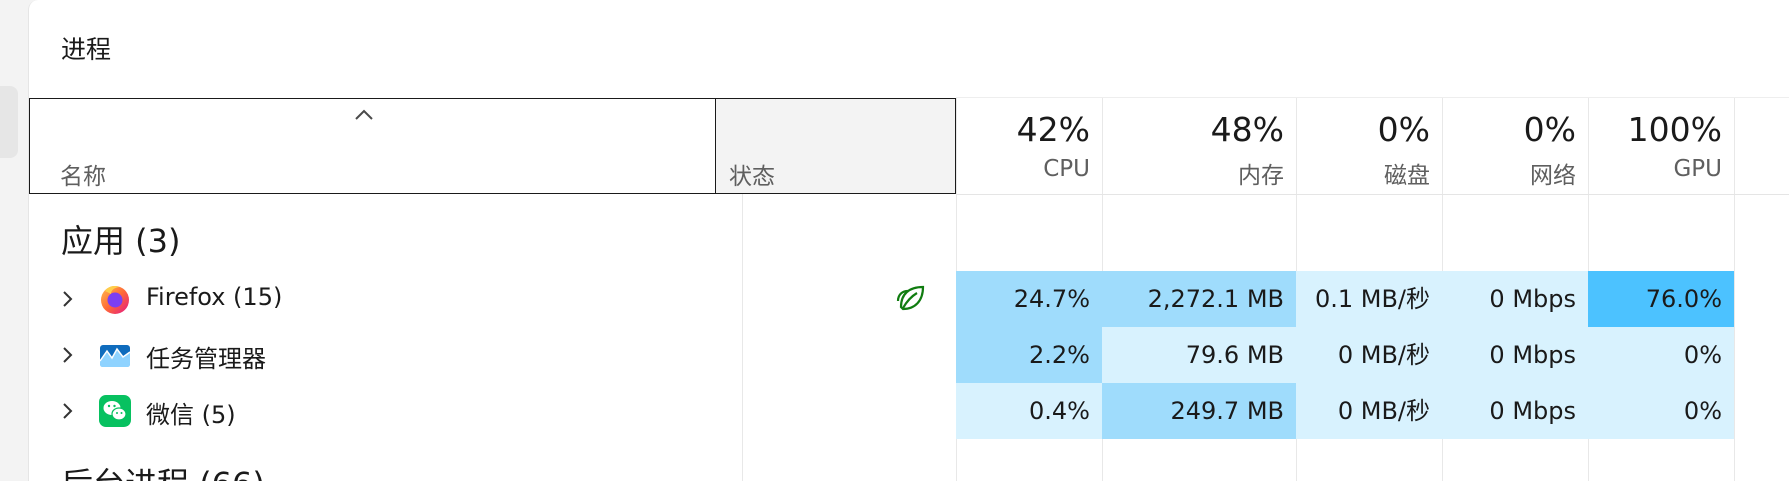  Describe the element at coordinates (163, 470) in the screenshot. I see `group-title-background-processes: 后台进程 (66)` at that location.